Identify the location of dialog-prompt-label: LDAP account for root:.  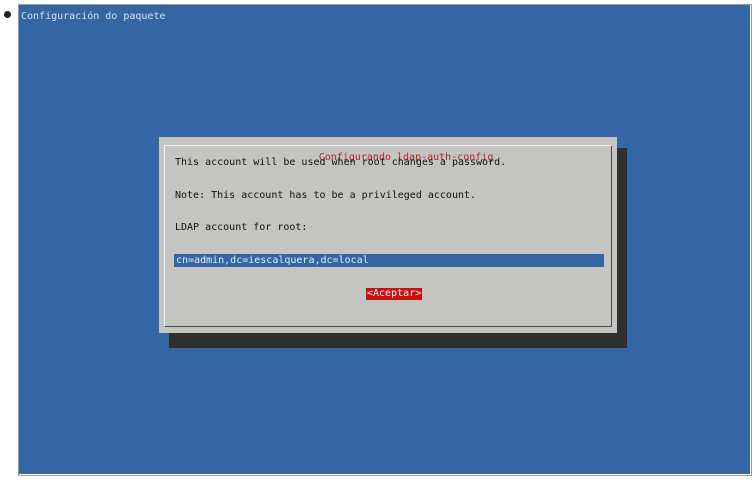
(241, 227).